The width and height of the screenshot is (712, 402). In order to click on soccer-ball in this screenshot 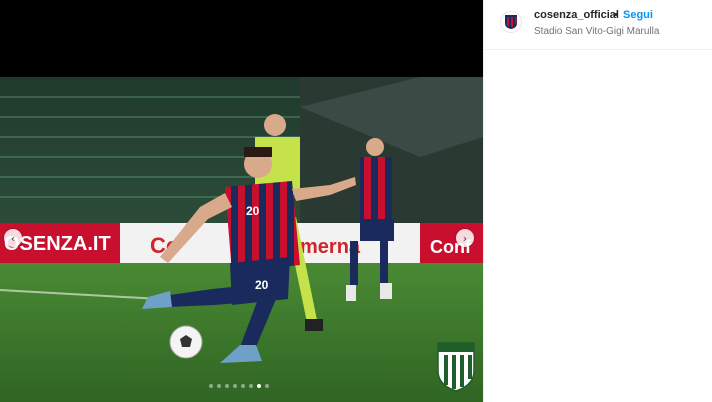, I will do `click(186, 342)`.